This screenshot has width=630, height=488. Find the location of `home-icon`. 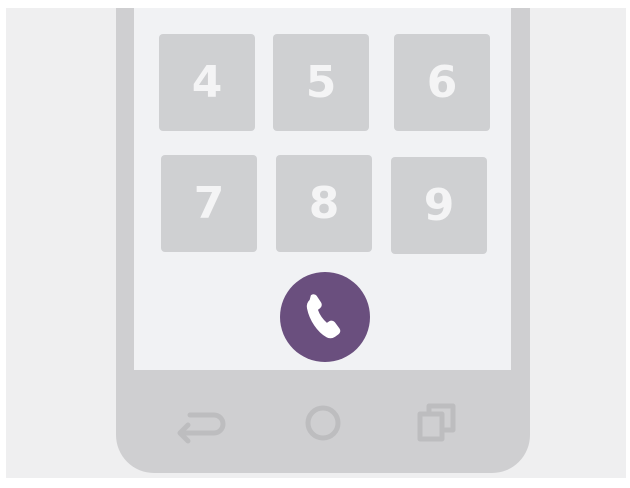

home-icon is located at coordinates (323, 423).